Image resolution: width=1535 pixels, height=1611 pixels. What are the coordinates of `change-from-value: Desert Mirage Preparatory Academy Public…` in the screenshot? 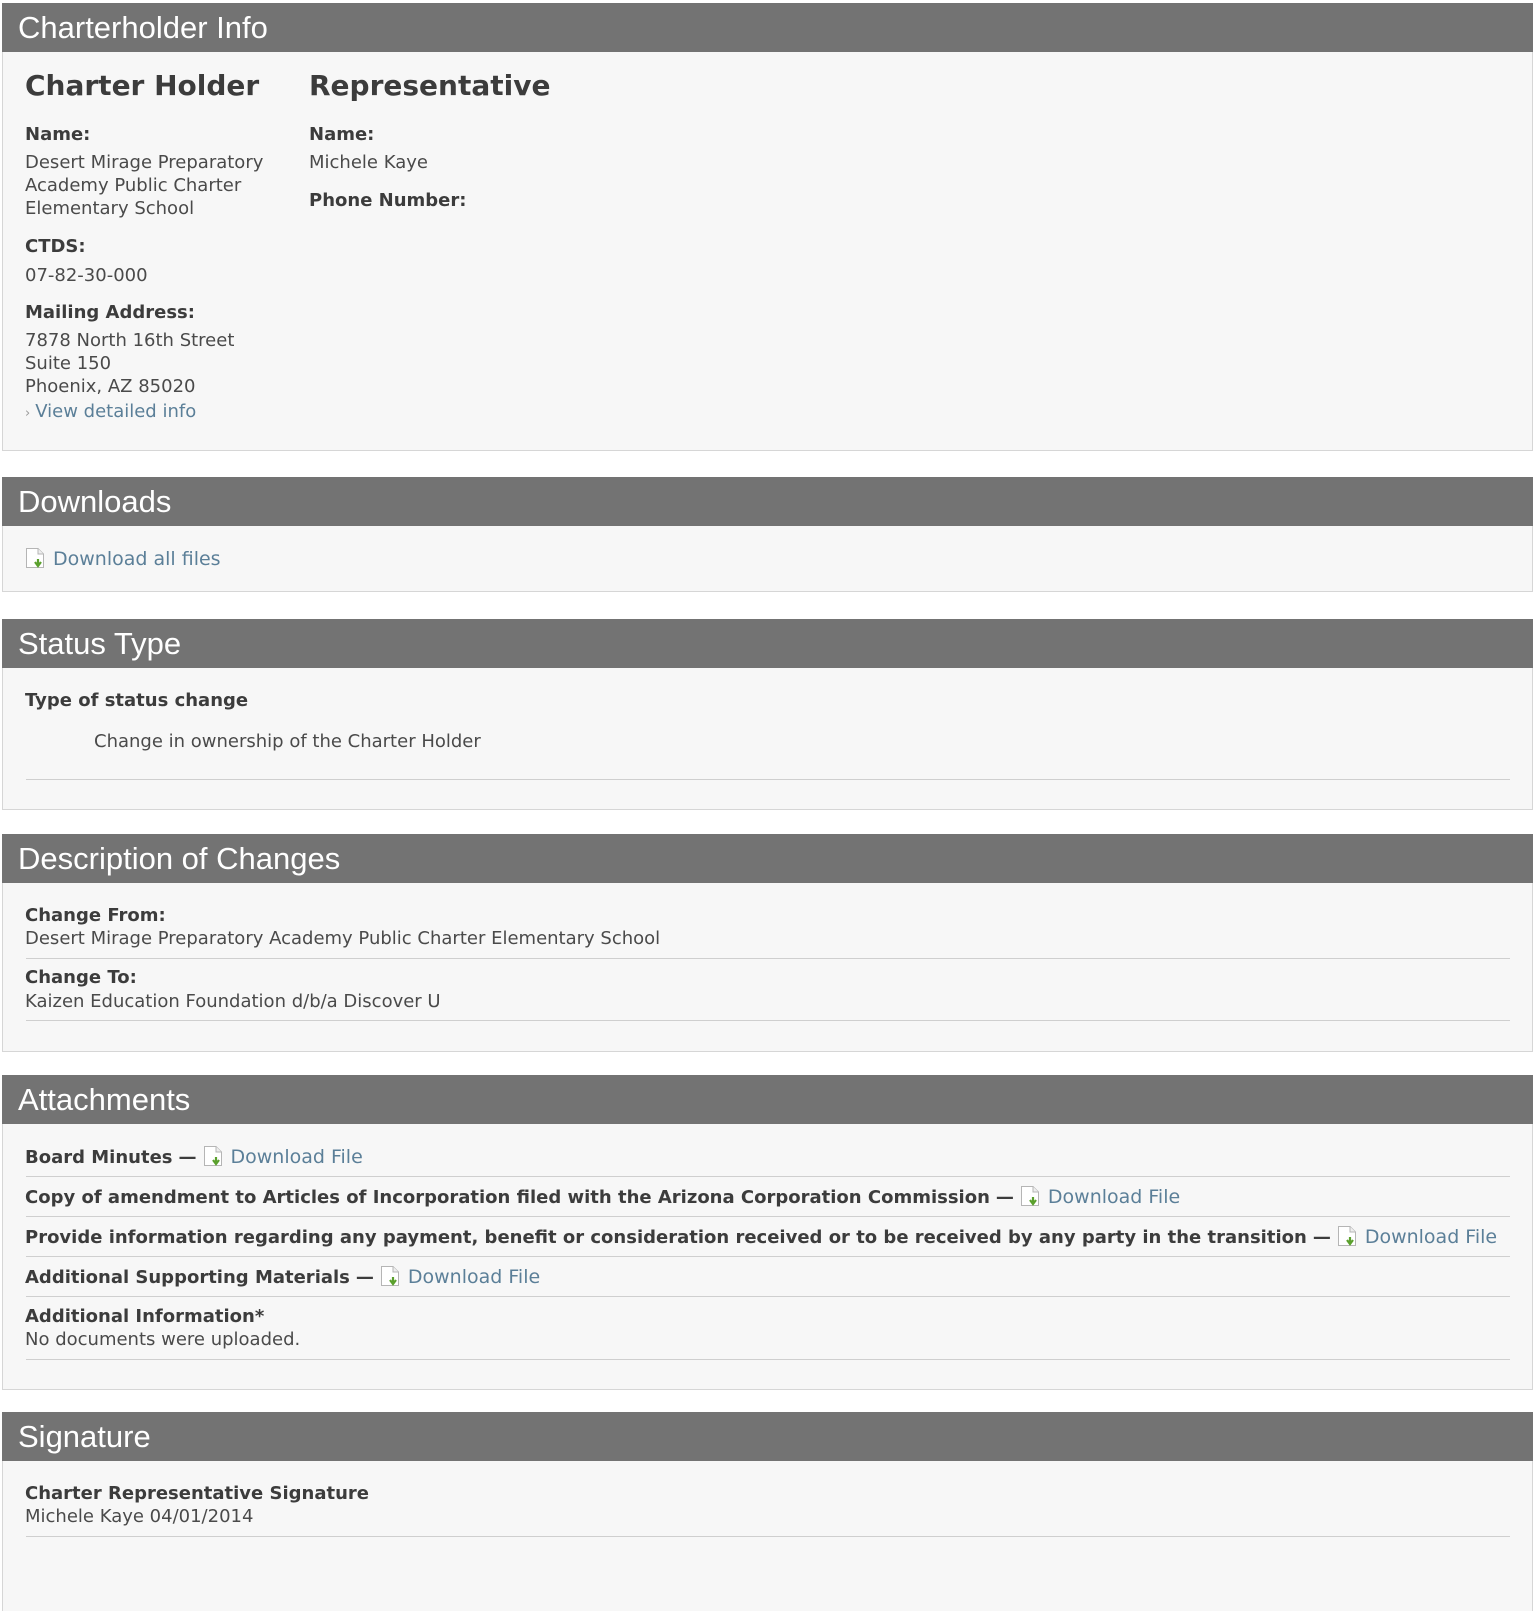 It's located at (343, 938).